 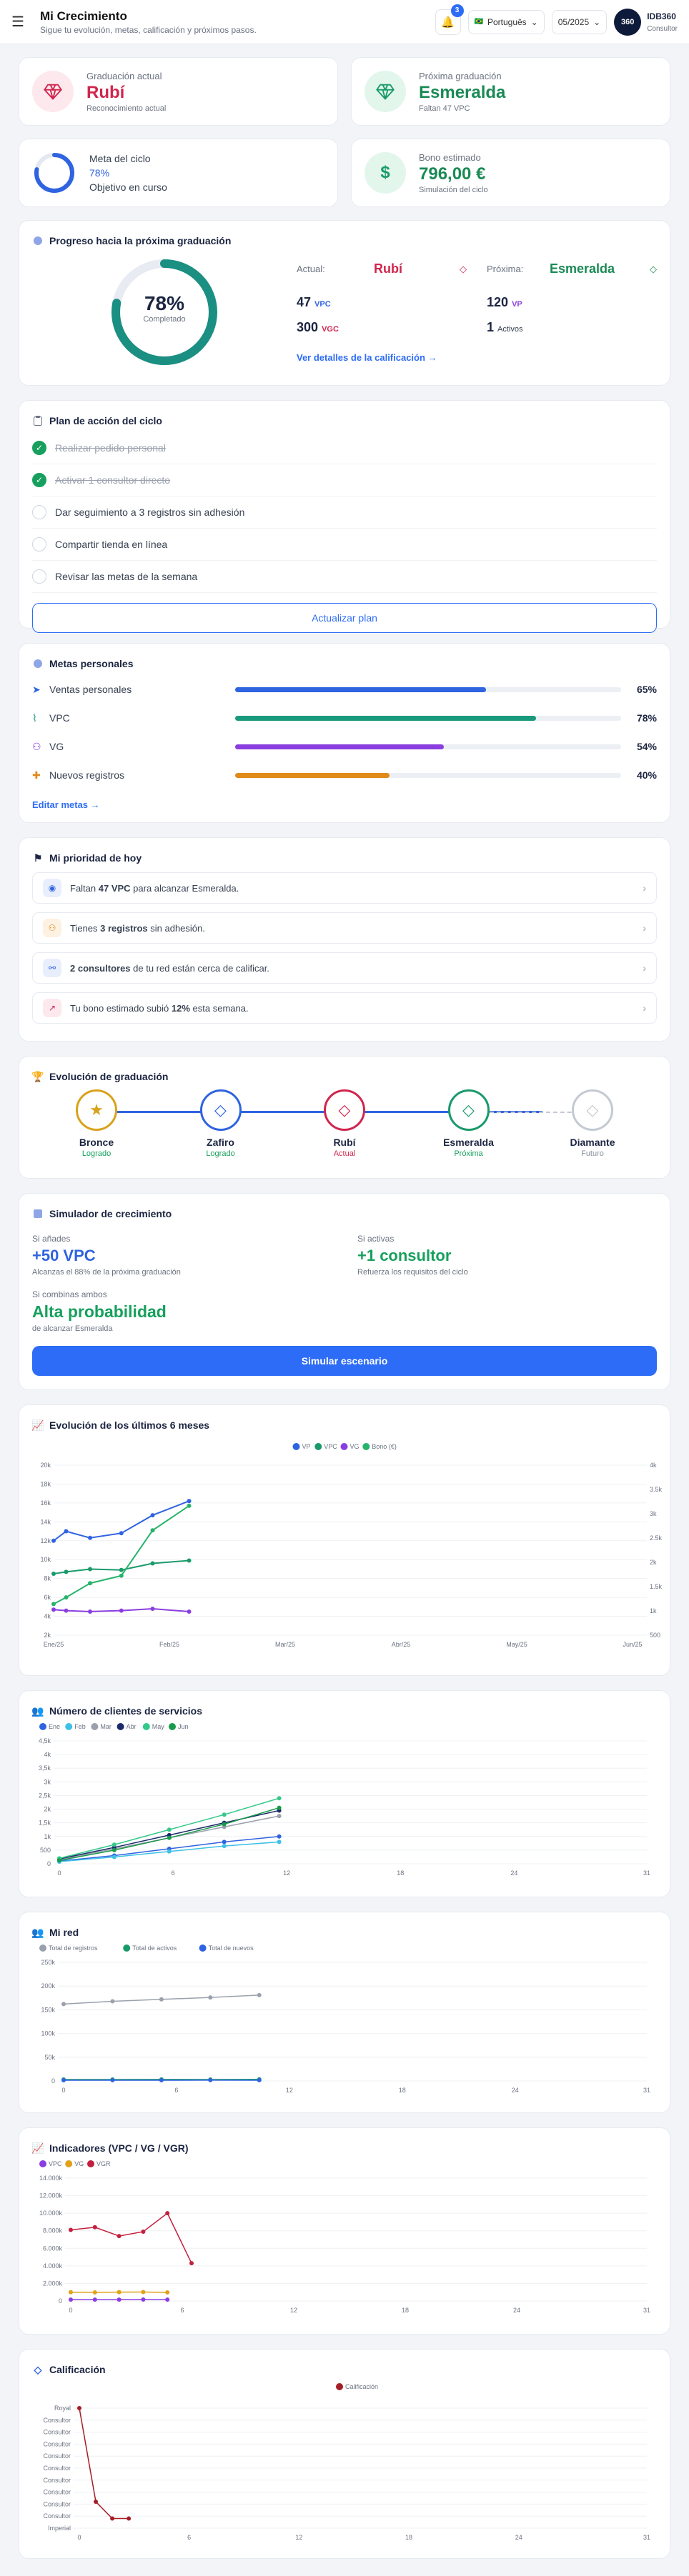 What do you see at coordinates (103, 2164) in the screenshot?
I see `legend-label: VGR` at bounding box center [103, 2164].